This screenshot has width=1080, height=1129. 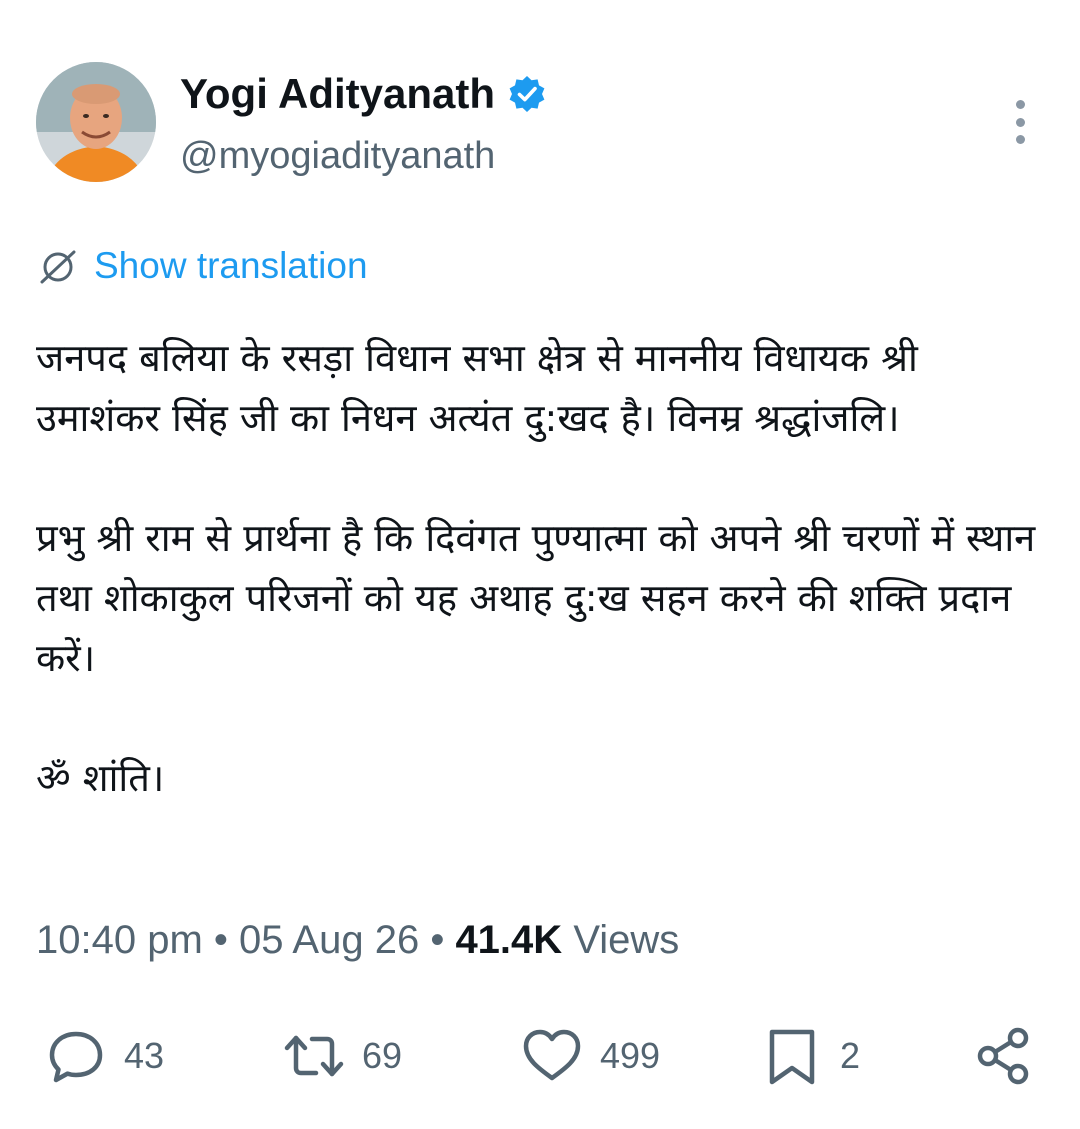 What do you see at coordinates (382, 1055) in the screenshot?
I see `repost-count: 69` at bounding box center [382, 1055].